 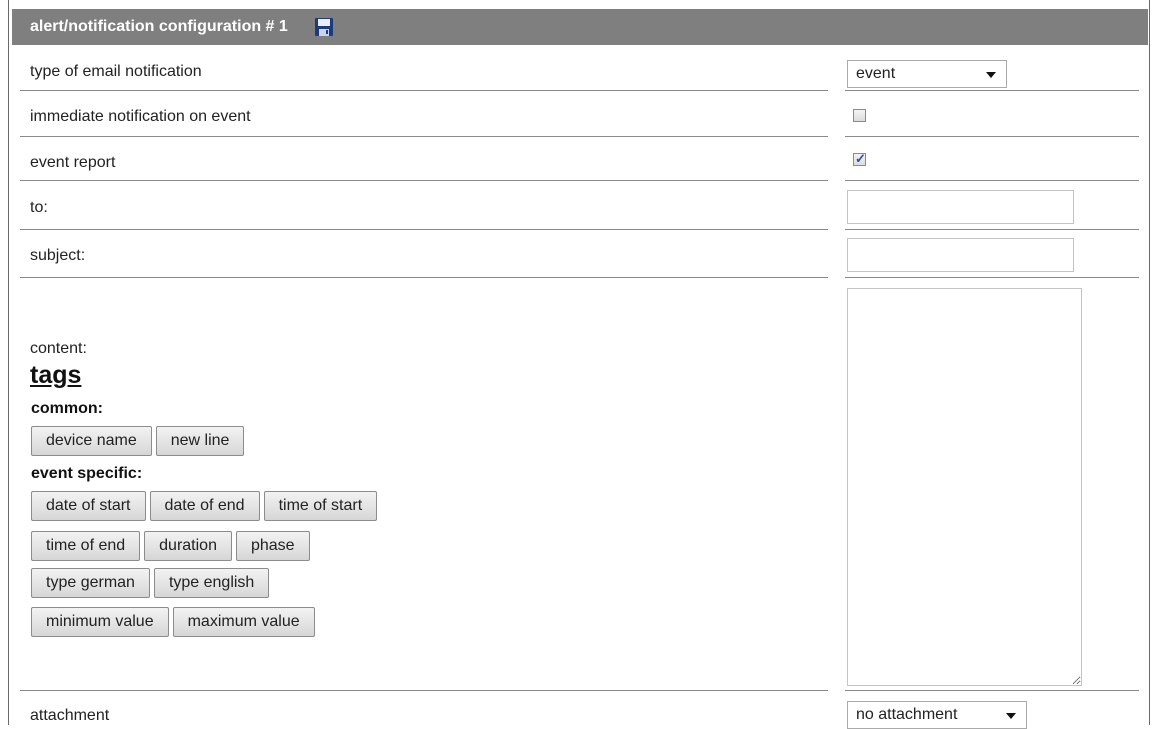 What do you see at coordinates (964, 487) in the screenshot?
I see `content-textarea` at bounding box center [964, 487].